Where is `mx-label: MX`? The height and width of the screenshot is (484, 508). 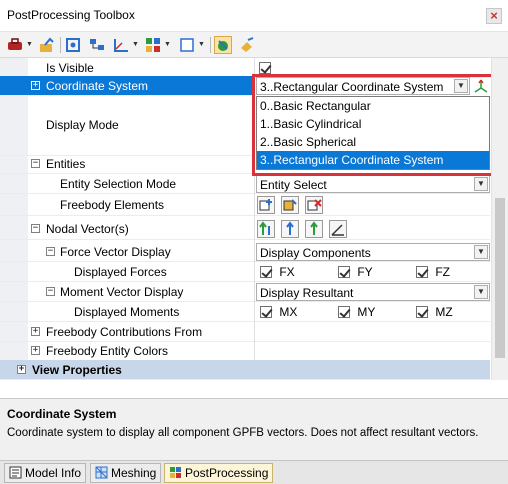
mx-label: MX is located at coordinates (288, 312).